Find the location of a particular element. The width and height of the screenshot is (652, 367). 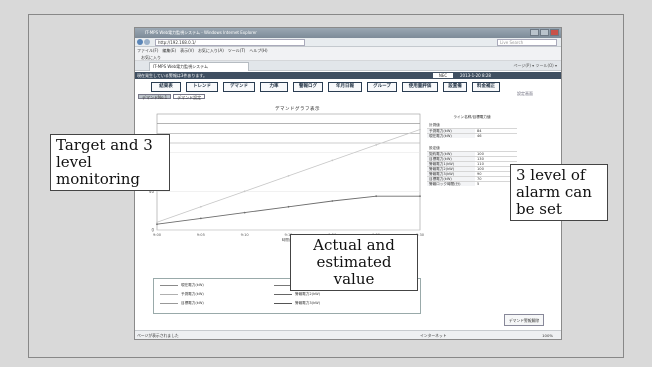

x-tick-label: 9:00 is located at coordinates (157, 235).